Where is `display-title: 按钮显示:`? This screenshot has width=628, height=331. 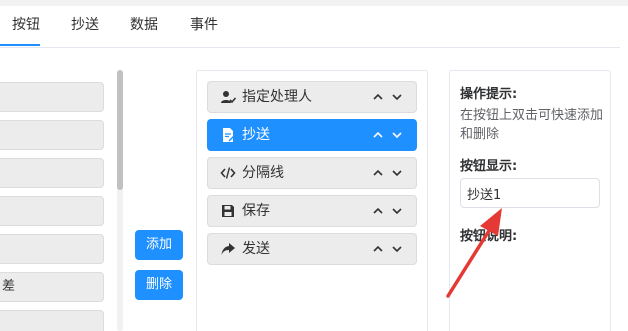 display-title: 按钮显示: is located at coordinates (489, 166).